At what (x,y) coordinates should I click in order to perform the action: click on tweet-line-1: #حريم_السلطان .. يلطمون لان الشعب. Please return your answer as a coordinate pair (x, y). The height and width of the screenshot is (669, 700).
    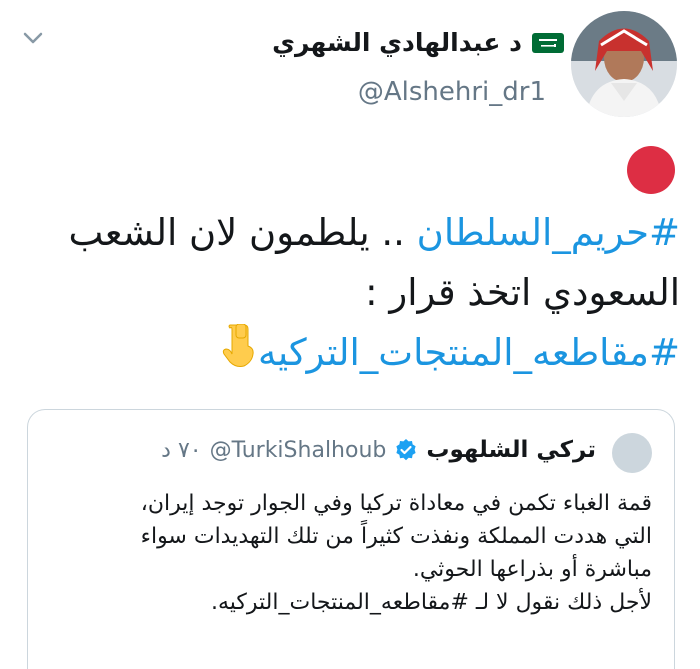
    Looking at the image, I should click on (360, 233).